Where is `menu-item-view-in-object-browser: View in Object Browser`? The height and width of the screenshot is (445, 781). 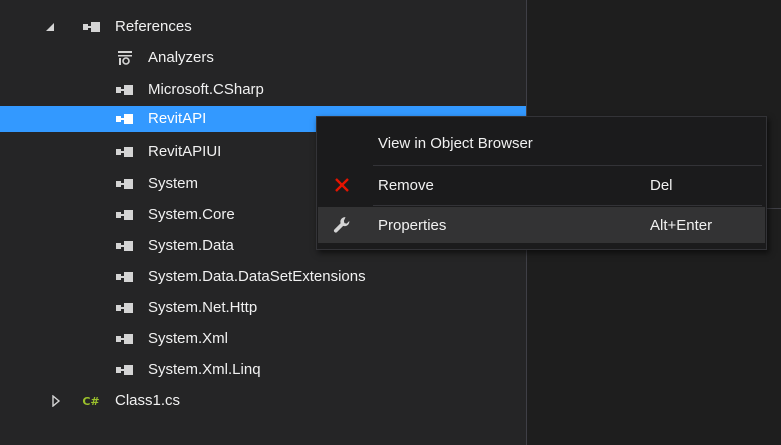
menu-item-view-in-object-browser: View in Object Browser is located at coordinates (541, 143).